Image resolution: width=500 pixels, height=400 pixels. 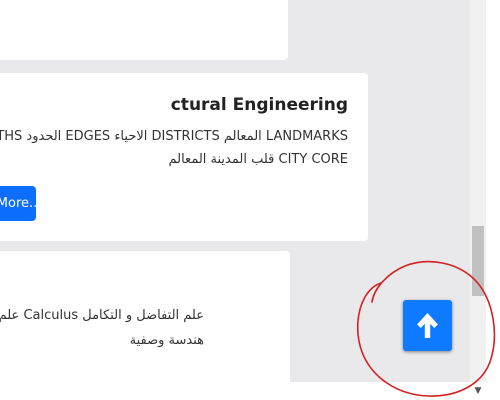 I want to click on scrollbar-track, so click(x=478, y=191).